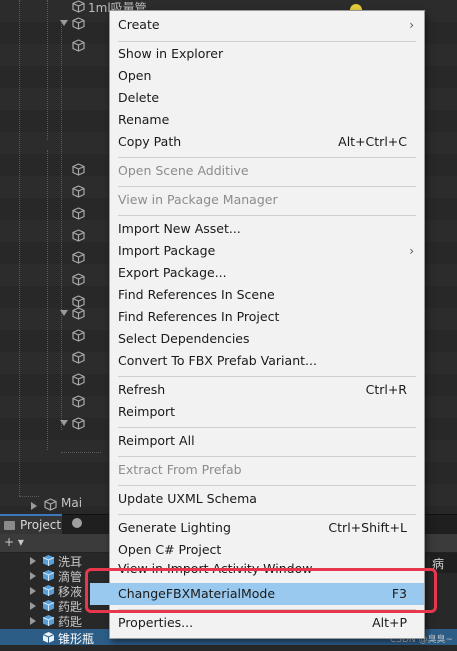 The image size is (457, 651). What do you see at coordinates (267, 528) in the screenshot?
I see `menu-item-generate-lighting: Generate Lighting Ctrl+Shift+L` at bounding box center [267, 528].